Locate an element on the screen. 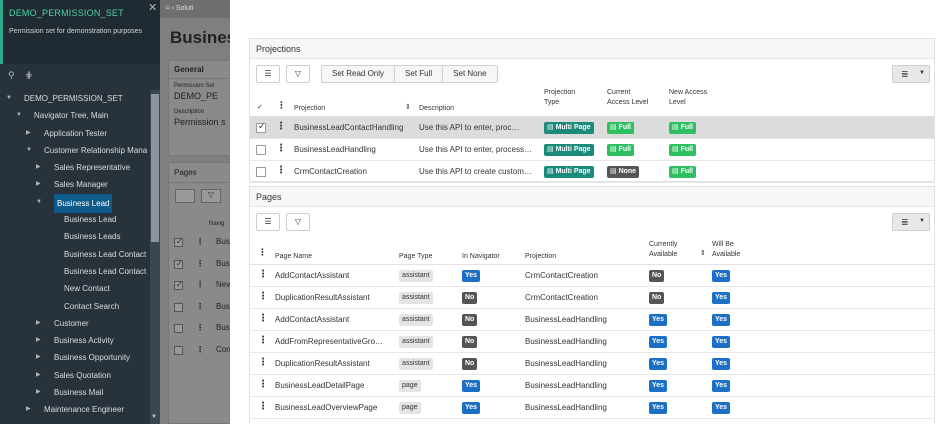 This screenshot has height=424, width=949. in-navigator-column-header: In Navigator is located at coordinates (481, 256).